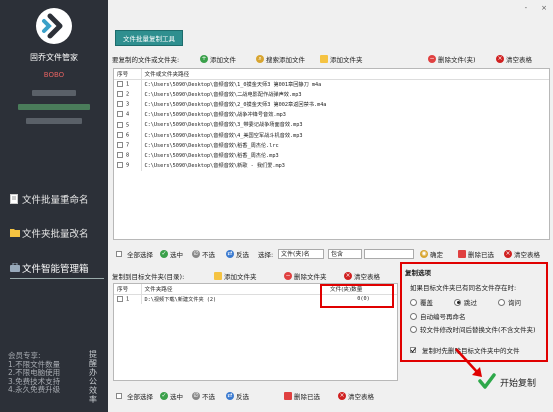  I want to click on delete-target-folder-button: − 删除文件夹, so click(305, 276).